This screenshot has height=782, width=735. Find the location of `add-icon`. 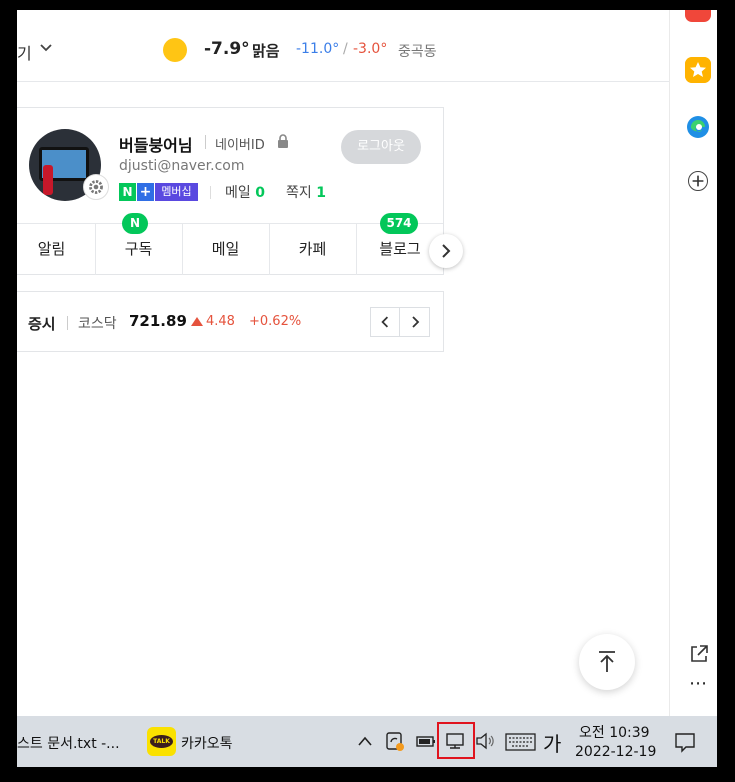

add-icon is located at coordinates (698, 181).